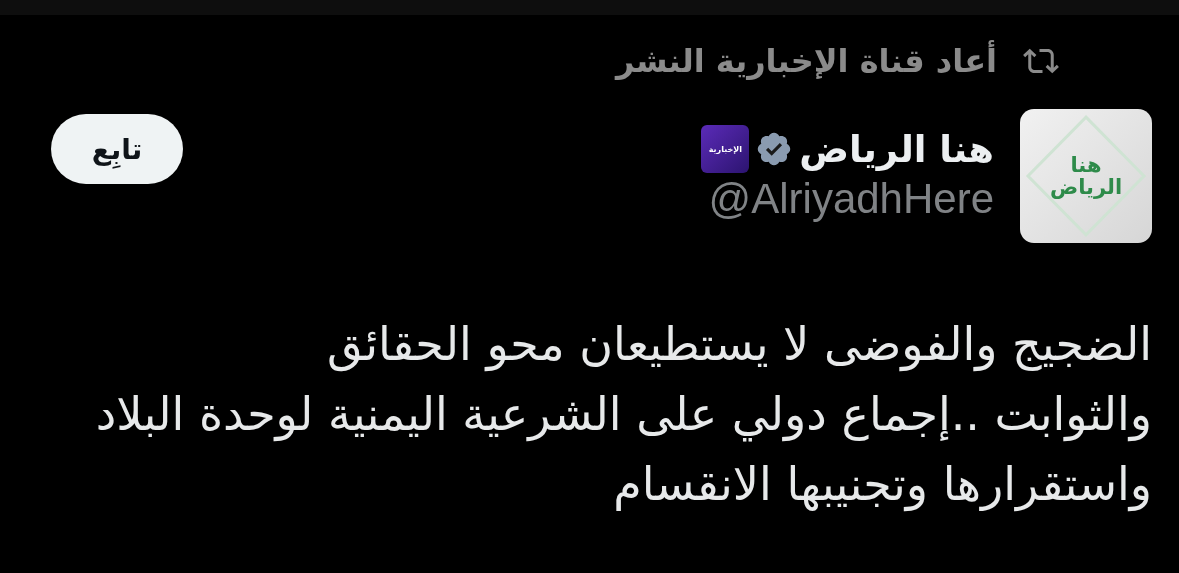  I want to click on account-handle: @AlriyadhHere, so click(851, 199).